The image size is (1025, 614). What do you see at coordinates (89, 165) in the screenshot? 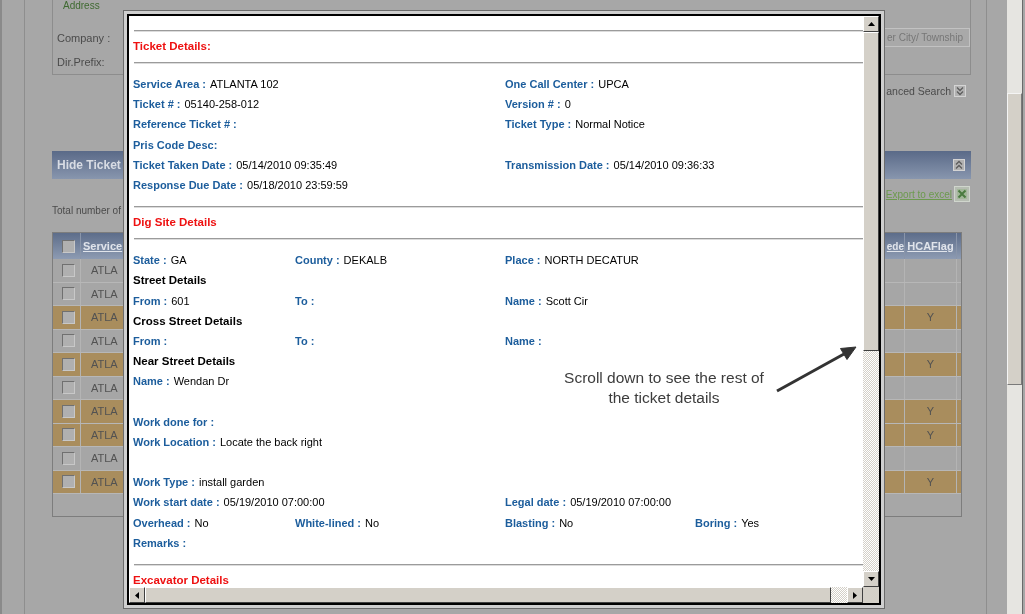
I see `panel-title: Hide Ticket` at bounding box center [89, 165].